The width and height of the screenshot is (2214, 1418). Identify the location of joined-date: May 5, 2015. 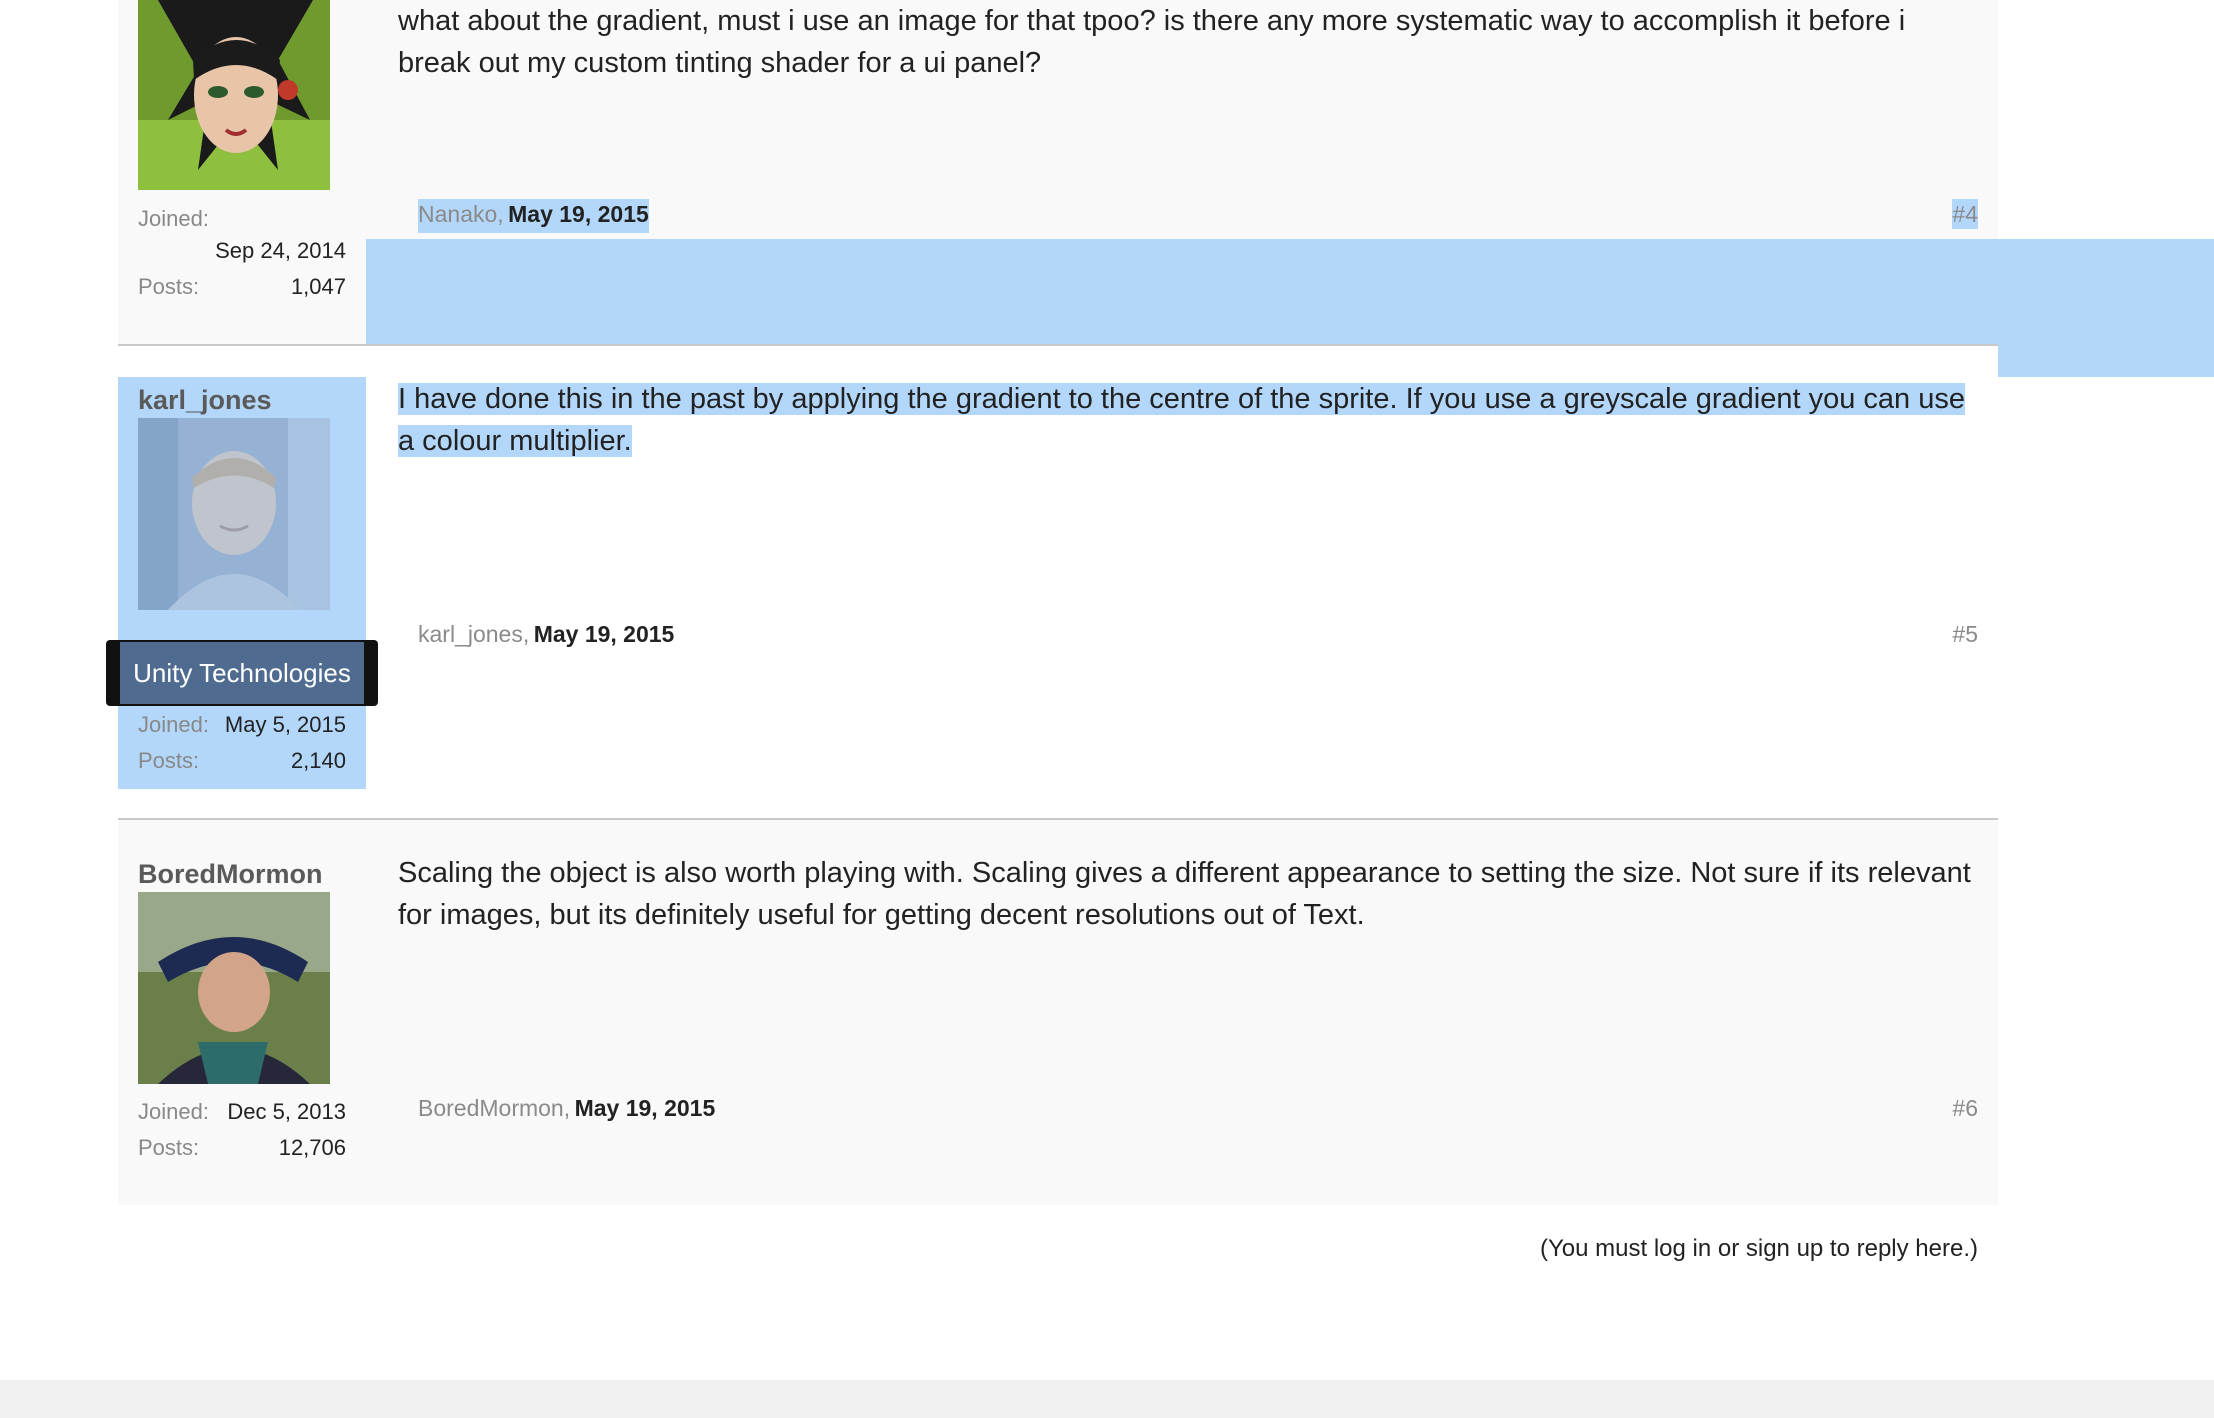
(285, 724).